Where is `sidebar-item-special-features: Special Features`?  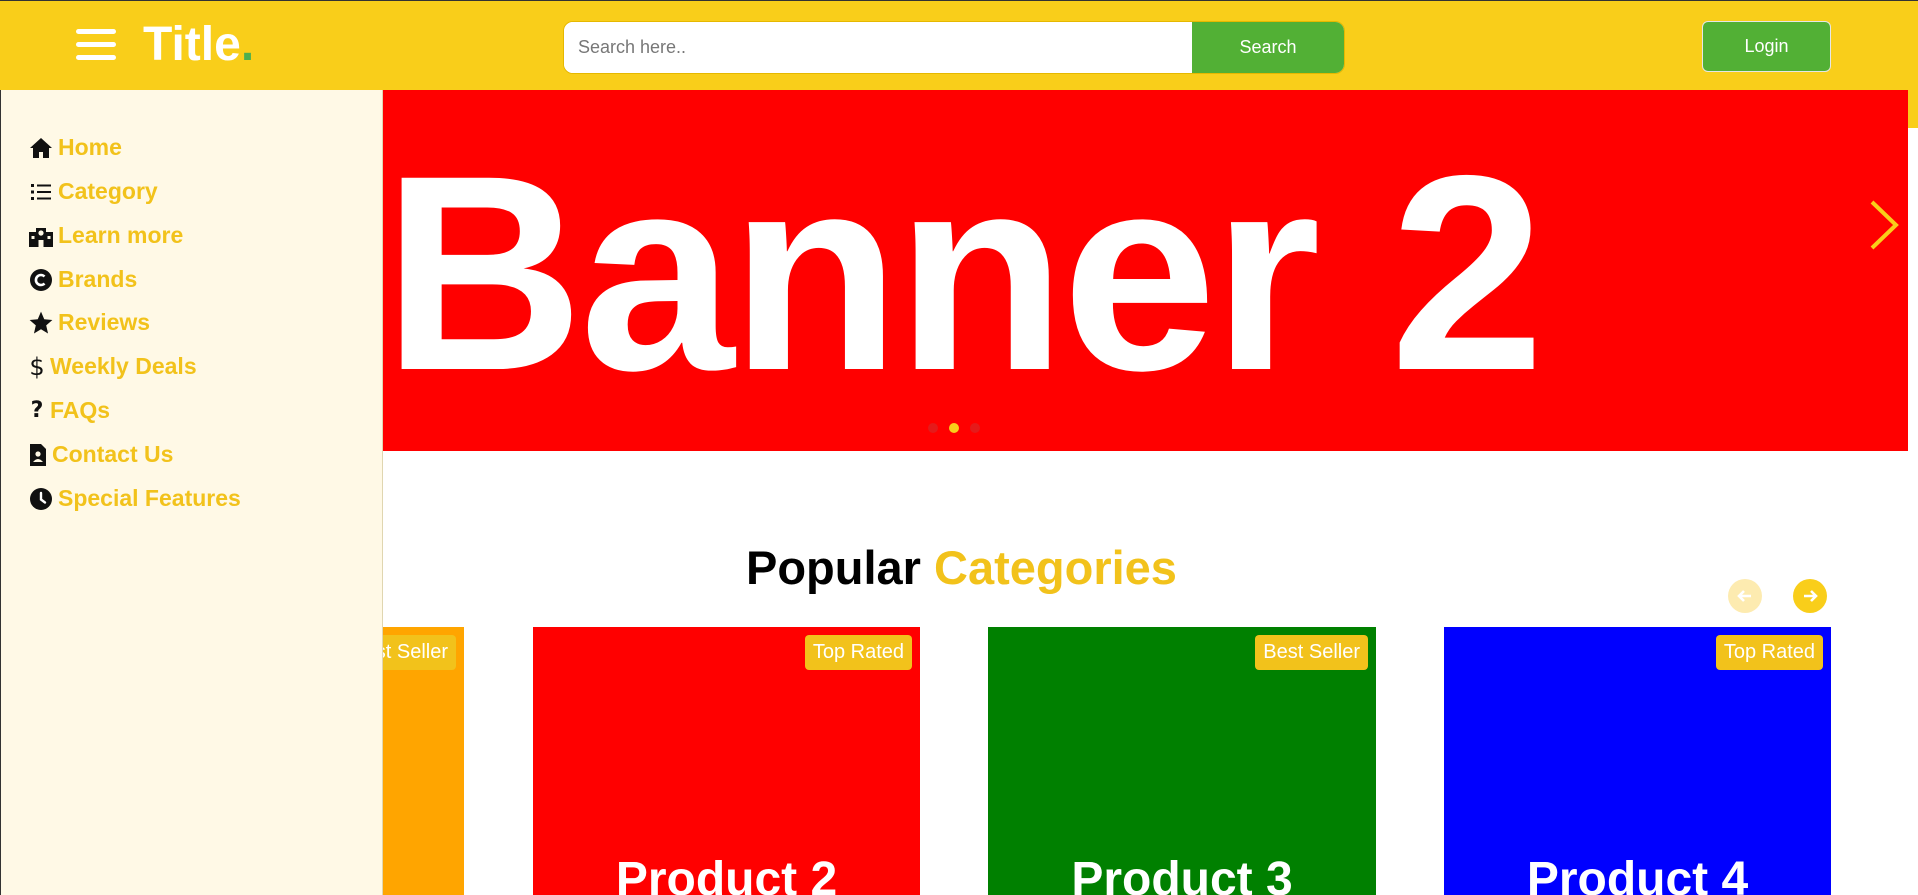 sidebar-item-special-features: Special Features is located at coordinates (134, 498).